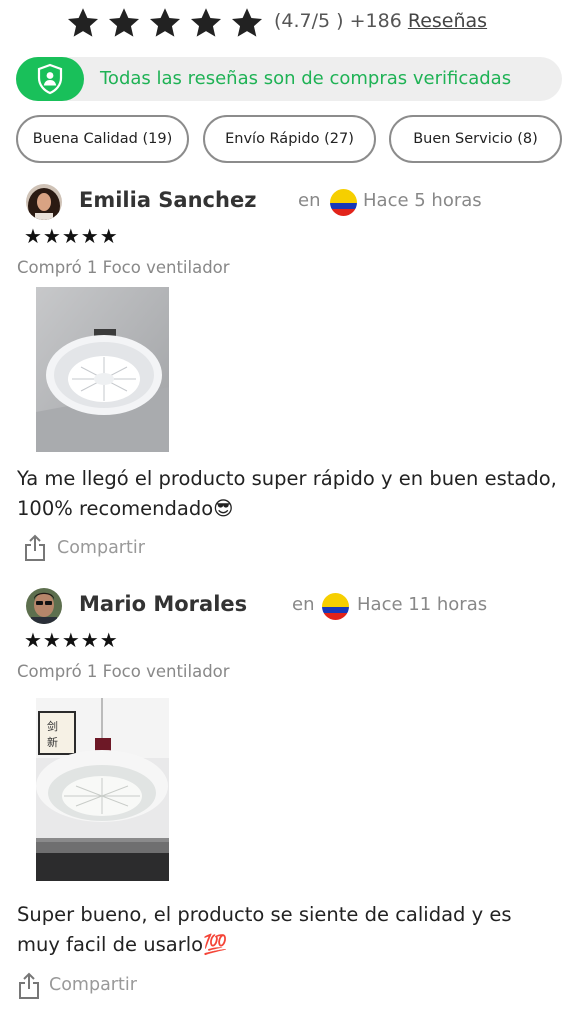 This screenshot has width=576, height=1024. I want to click on reviews-link: Reseñas, so click(447, 21).